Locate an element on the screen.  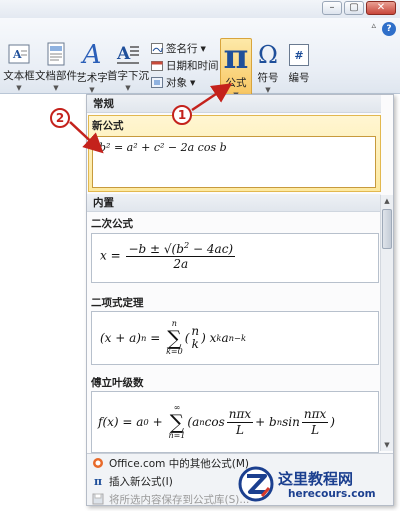
object-button: 对象 ▼ is located at coordinates (185, 82).